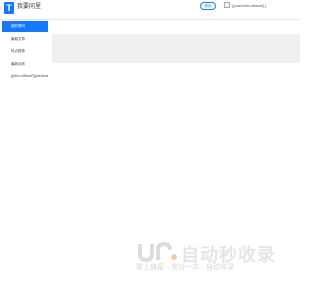 The height and width of the screenshot is (300, 320). Describe the element at coordinates (249, 5) in the screenshot. I see `user-name: {{userInfo.uName}}` at that location.